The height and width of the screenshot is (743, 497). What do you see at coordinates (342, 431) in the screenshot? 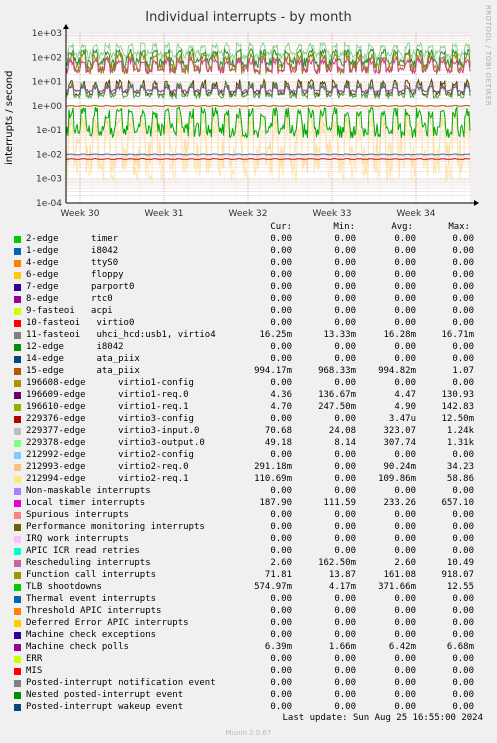
I see `legend-min-value: 24.08` at bounding box center [342, 431].